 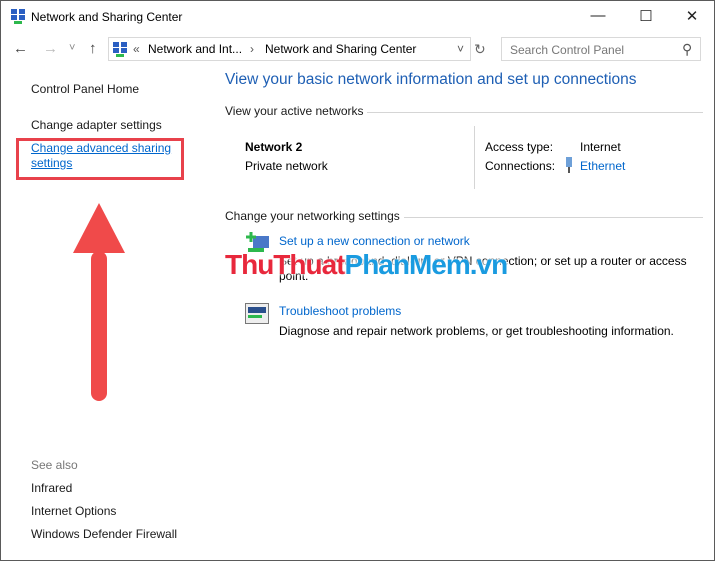 What do you see at coordinates (99, 302) in the screenshot?
I see `arrow-annotation-icon` at bounding box center [99, 302].